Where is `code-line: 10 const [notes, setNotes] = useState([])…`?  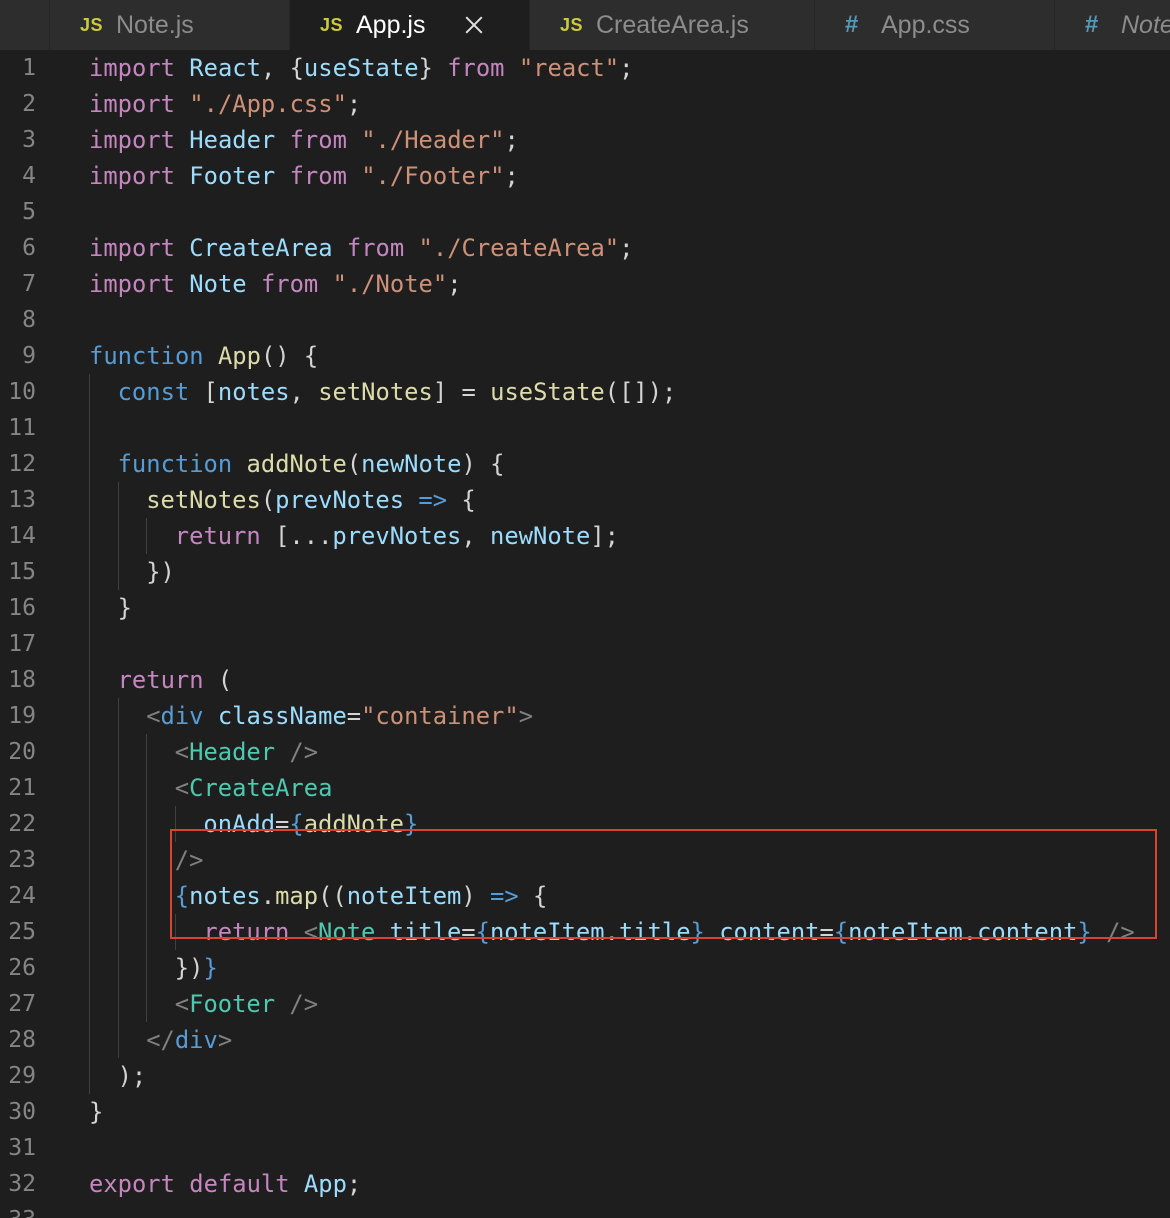
code-line: 10 const [notes, setNotes] = useState([])… is located at coordinates (585, 392).